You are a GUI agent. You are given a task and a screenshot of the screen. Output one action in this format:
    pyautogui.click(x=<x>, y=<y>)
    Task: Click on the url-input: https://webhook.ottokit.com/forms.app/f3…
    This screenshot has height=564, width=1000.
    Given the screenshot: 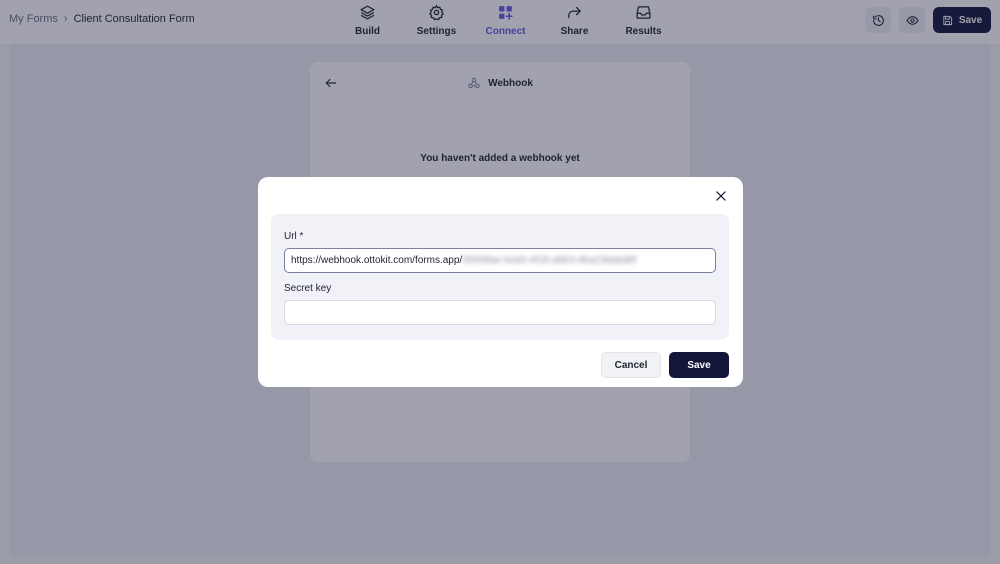 What is the action you would take?
    pyautogui.click(x=500, y=260)
    